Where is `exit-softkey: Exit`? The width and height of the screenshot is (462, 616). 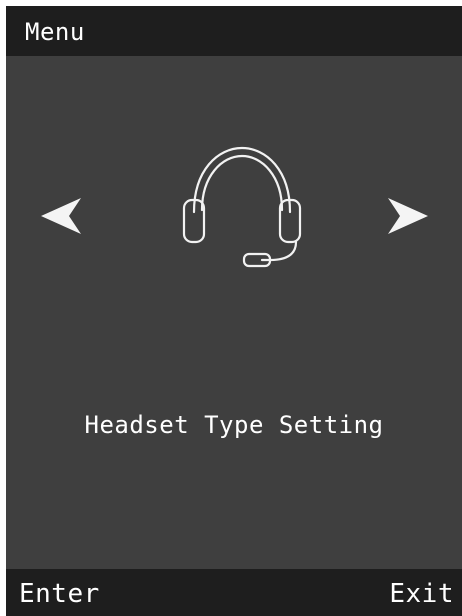 exit-softkey: Exit is located at coordinates (421, 594).